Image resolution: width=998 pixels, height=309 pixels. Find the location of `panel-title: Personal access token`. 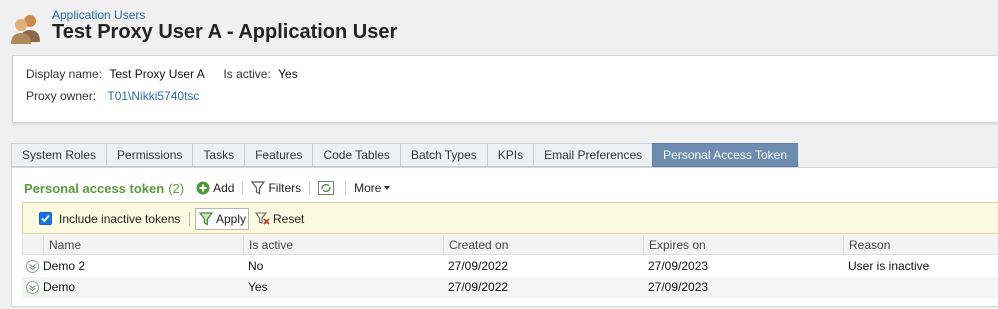

panel-title: Personal access token is located at coordinates (94, 188).